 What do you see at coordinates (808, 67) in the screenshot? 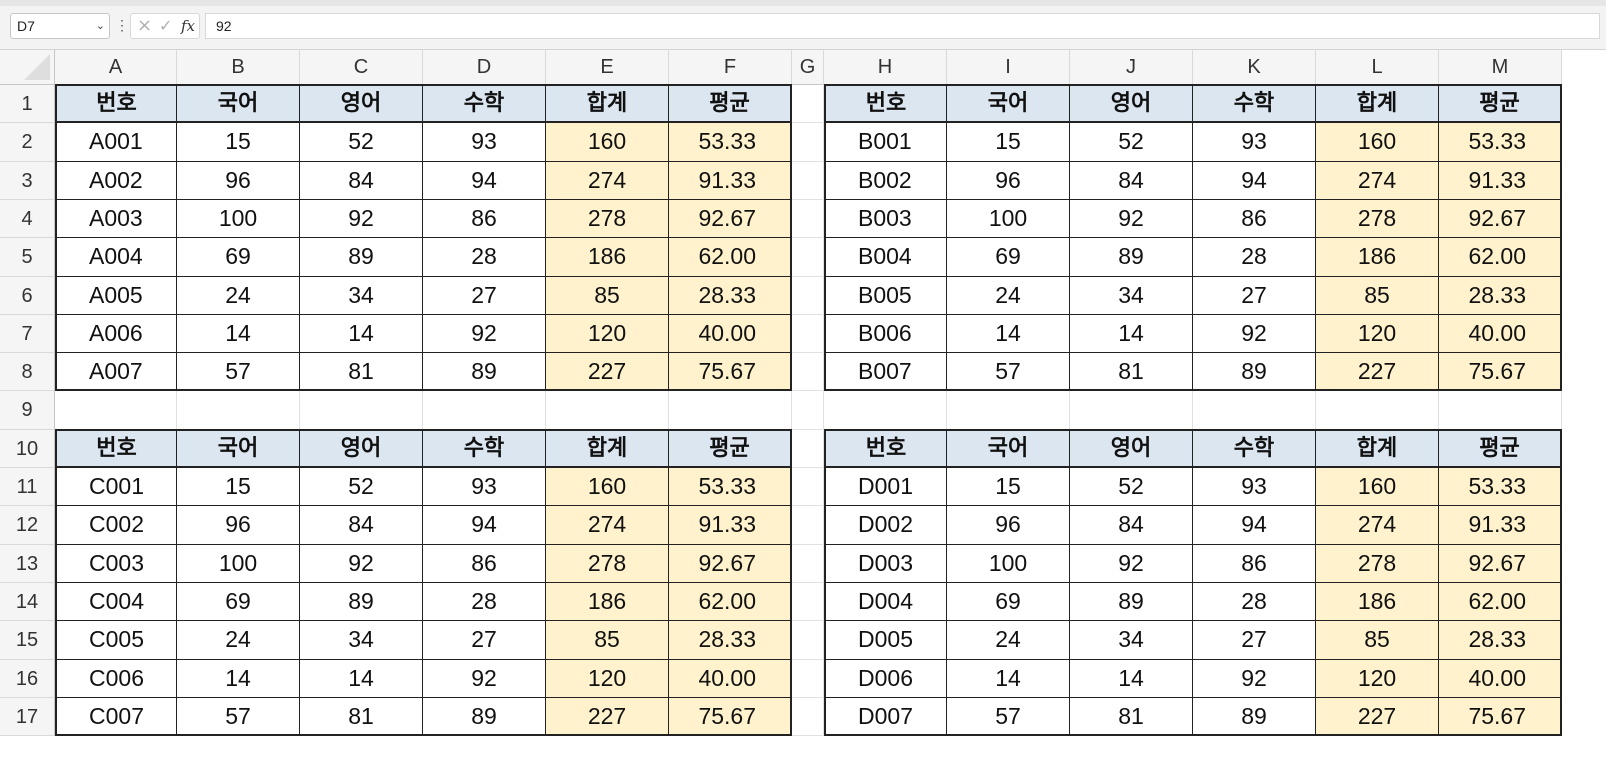
I see `column-header-G: G` at bounding box center [808, 67].